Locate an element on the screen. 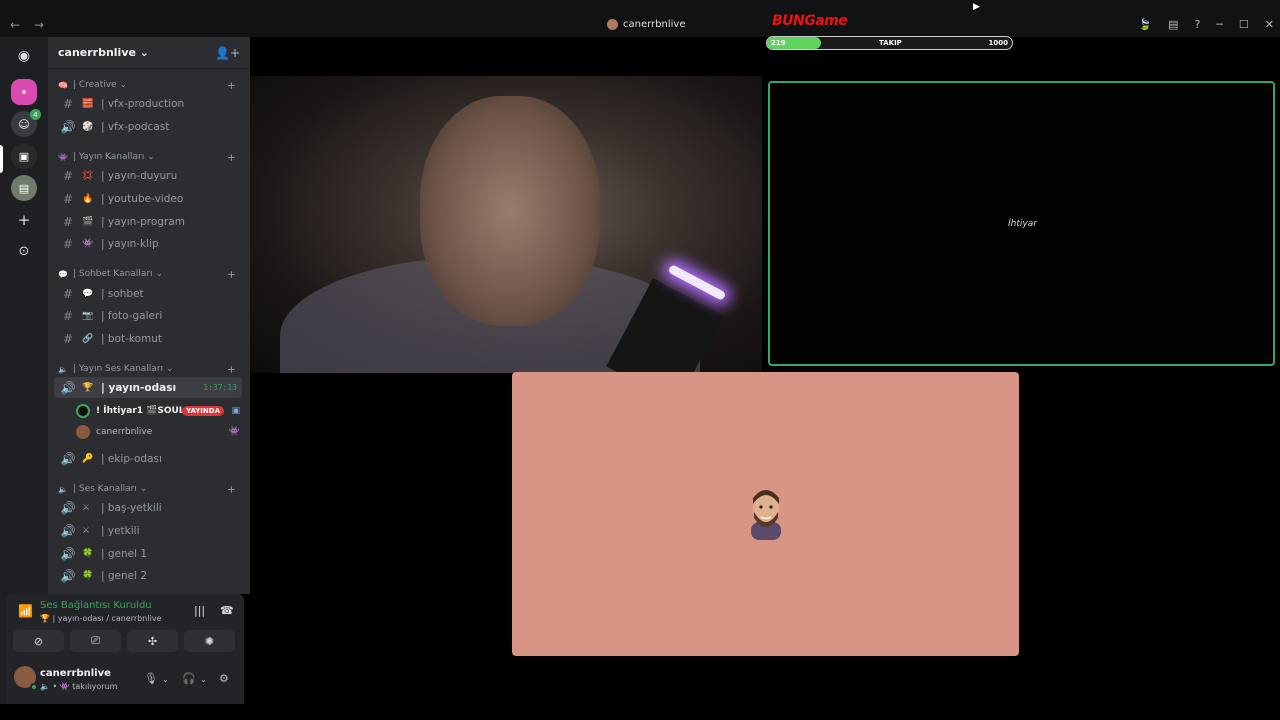 This screenshot has width=1280, height=720. channel-label: | foto-galeri is located at coordinates (132, 315).